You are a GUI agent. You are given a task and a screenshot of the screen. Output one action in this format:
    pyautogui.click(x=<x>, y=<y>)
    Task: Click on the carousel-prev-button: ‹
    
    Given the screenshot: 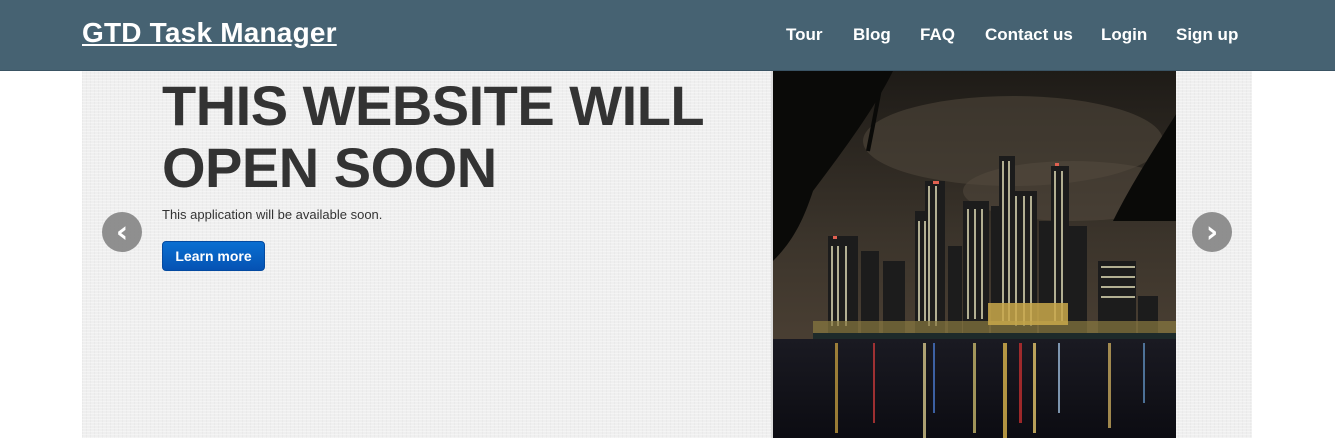 What is the action you would take?
    pyautogui.click(x=122, y=232)
    